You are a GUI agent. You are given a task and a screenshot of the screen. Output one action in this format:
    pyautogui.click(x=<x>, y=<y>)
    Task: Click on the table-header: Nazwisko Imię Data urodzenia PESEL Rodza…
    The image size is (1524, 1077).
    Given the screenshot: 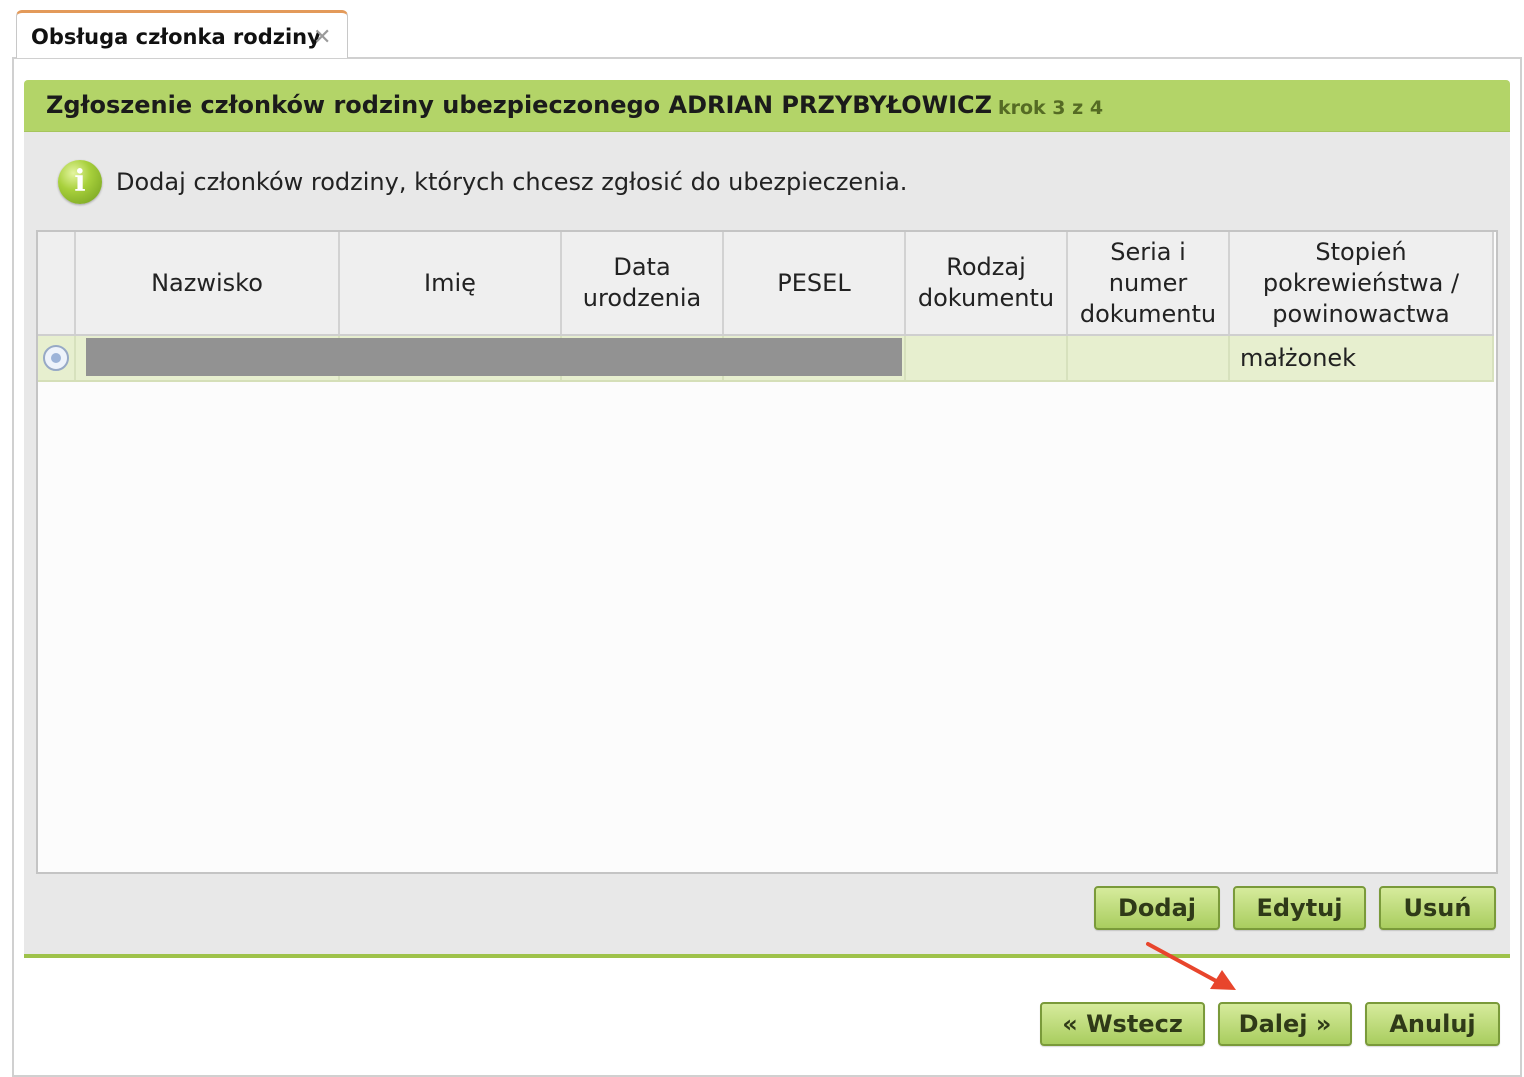 What is the action you would take?
    pyautogui.click(x=766, y=284)
    